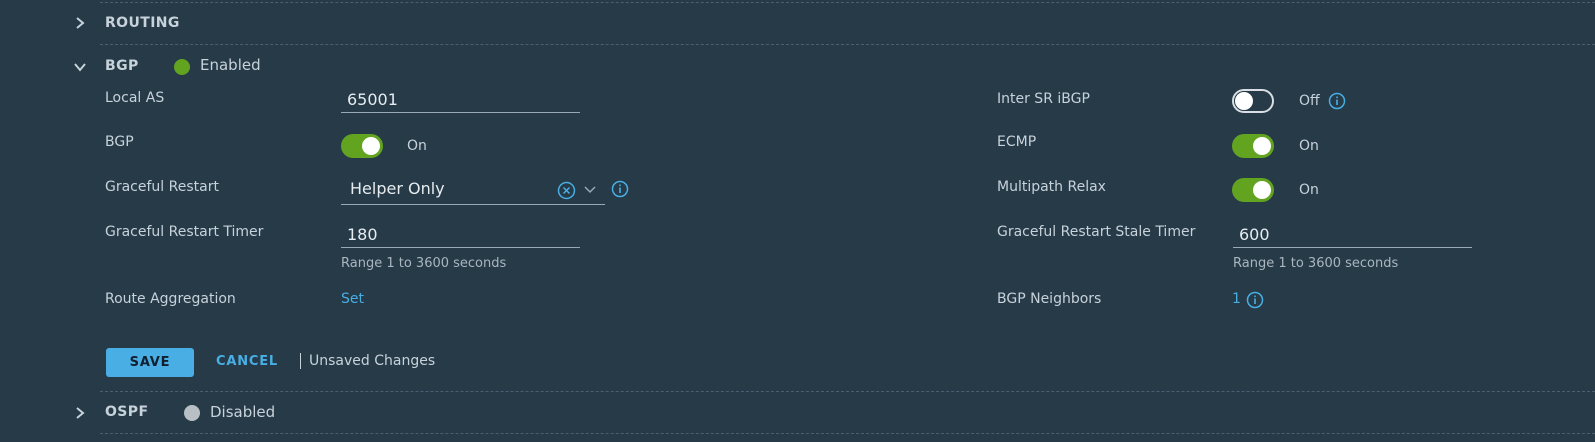 This screenshot has height=442, width=1595. I want to click on bgp-toggle-state: On, so click(417, 146).